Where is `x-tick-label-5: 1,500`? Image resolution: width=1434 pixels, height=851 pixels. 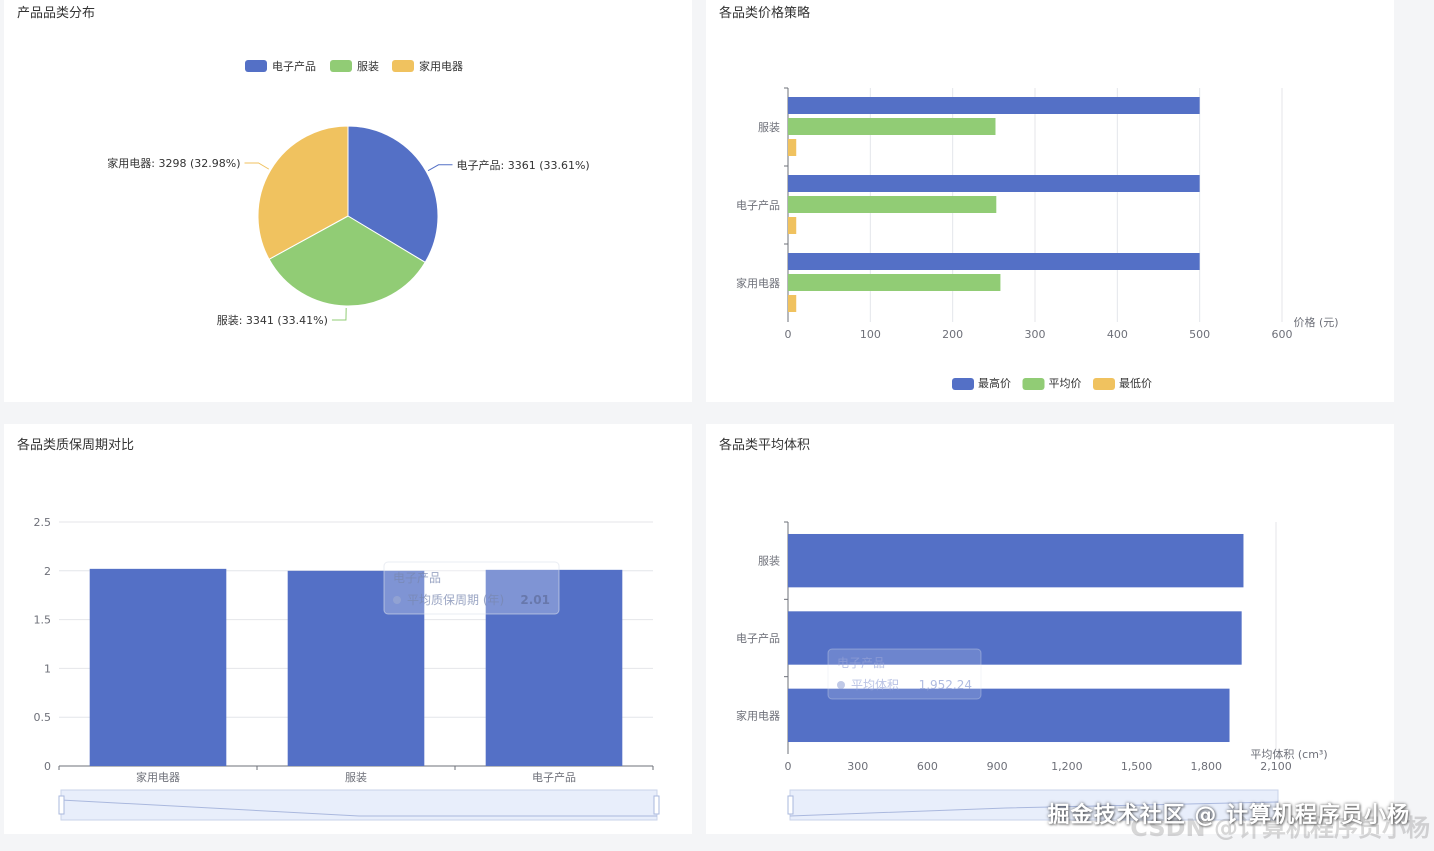 x-tick-label-5: 1,500 is located at coordinates (1137, 766).